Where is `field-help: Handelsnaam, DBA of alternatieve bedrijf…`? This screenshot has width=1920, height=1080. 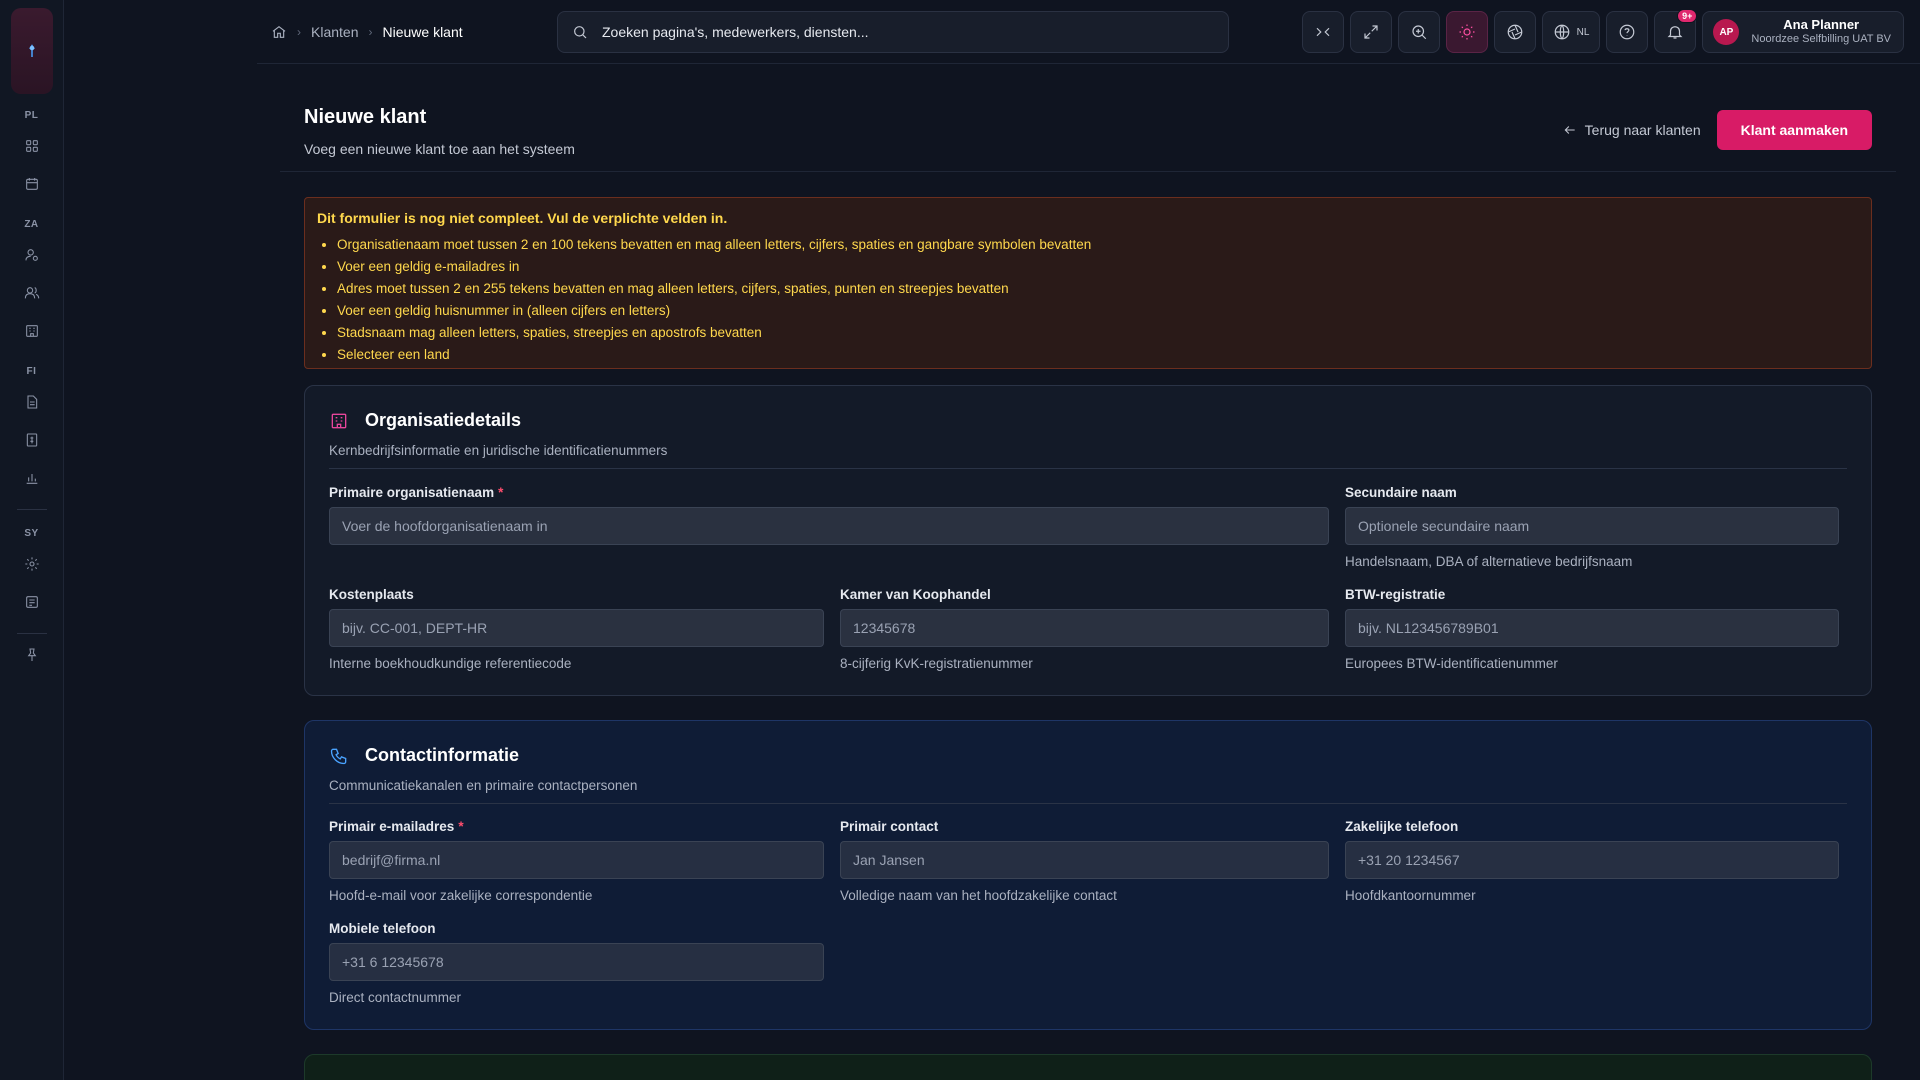 field-help: Handelsnaam, DBA of alternatieve bedrijf… is located at coordinates (1489, 561).